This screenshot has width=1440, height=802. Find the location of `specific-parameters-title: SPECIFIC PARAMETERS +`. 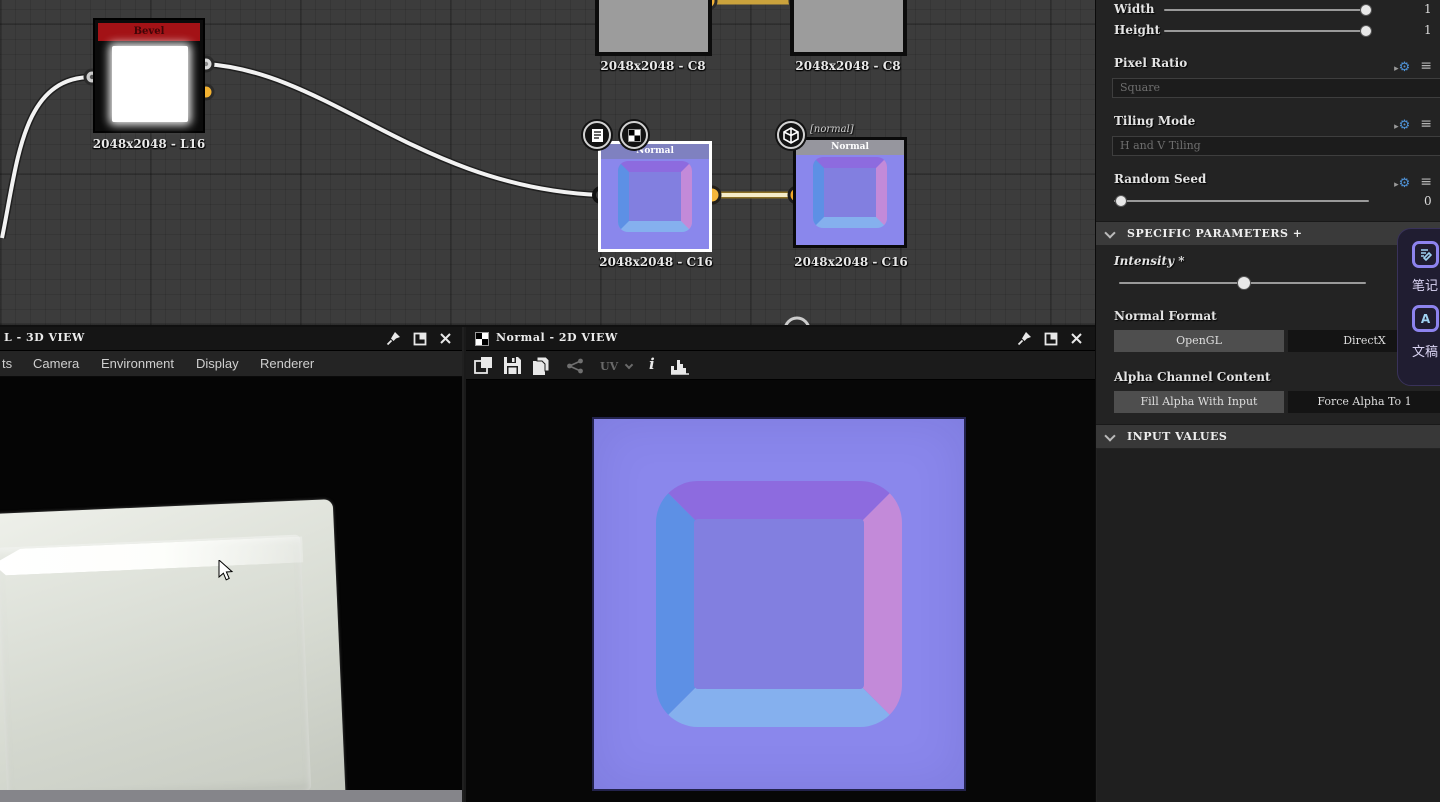

specific-parameters-title: SPECIFIC PARAMETERS + is located at coordinates (1215, 233).